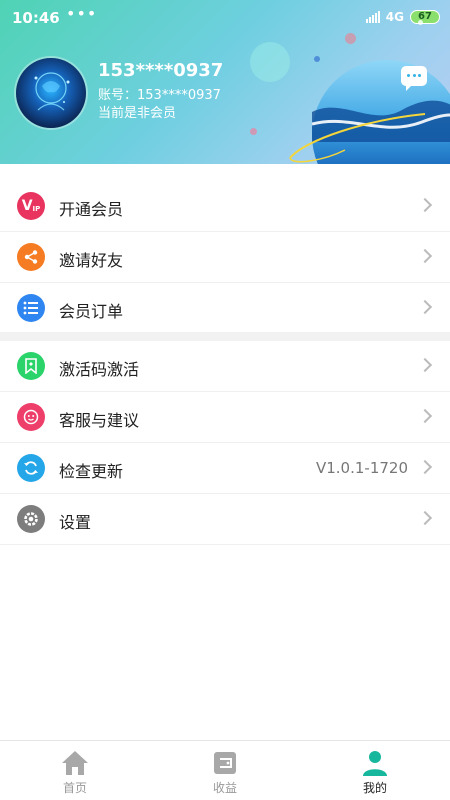  I want to click on refresh-icon, so click(31, 468).